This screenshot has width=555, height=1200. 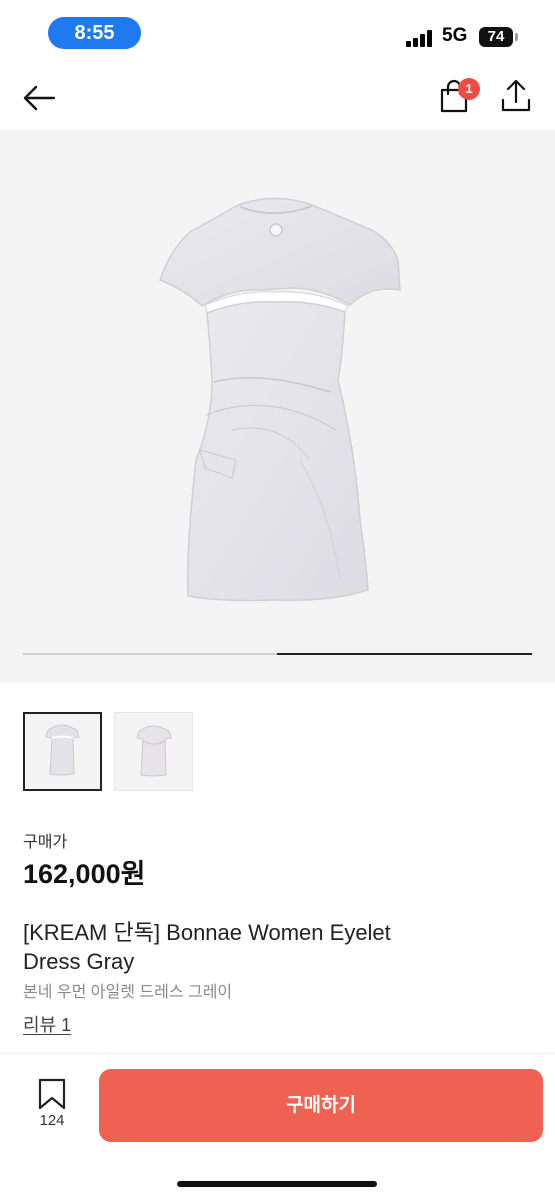 I want to click on wishlist-button: 124, so click(x=52, y=1107).